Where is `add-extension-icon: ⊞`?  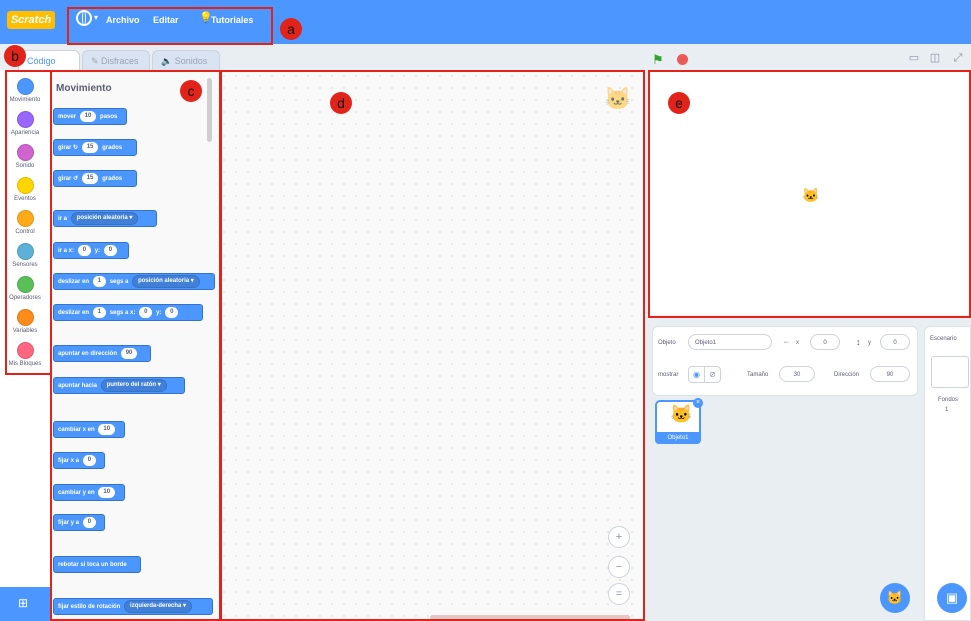 add-extension-icon: ⊞ is located at coordinates (23, 603).